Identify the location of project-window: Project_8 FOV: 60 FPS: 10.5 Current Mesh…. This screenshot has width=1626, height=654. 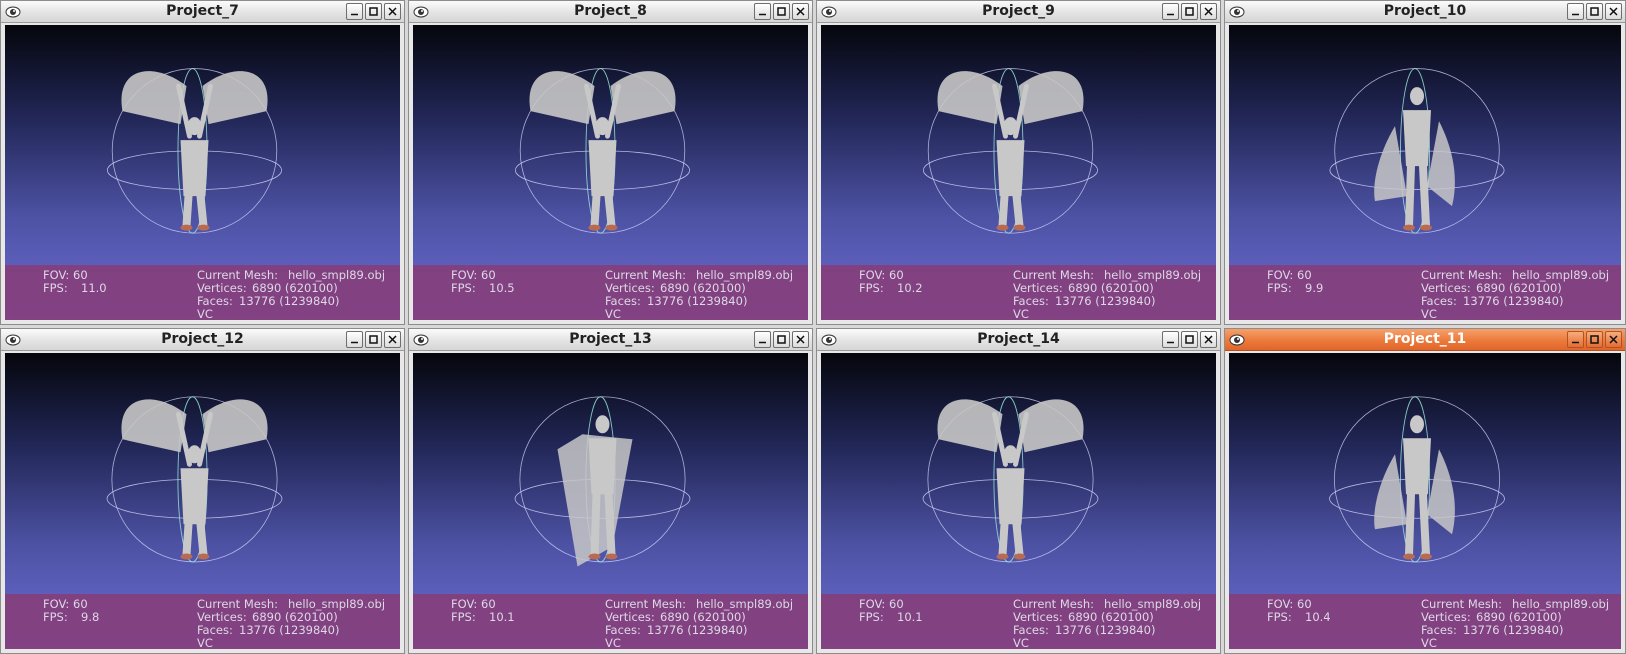
(610, 162).